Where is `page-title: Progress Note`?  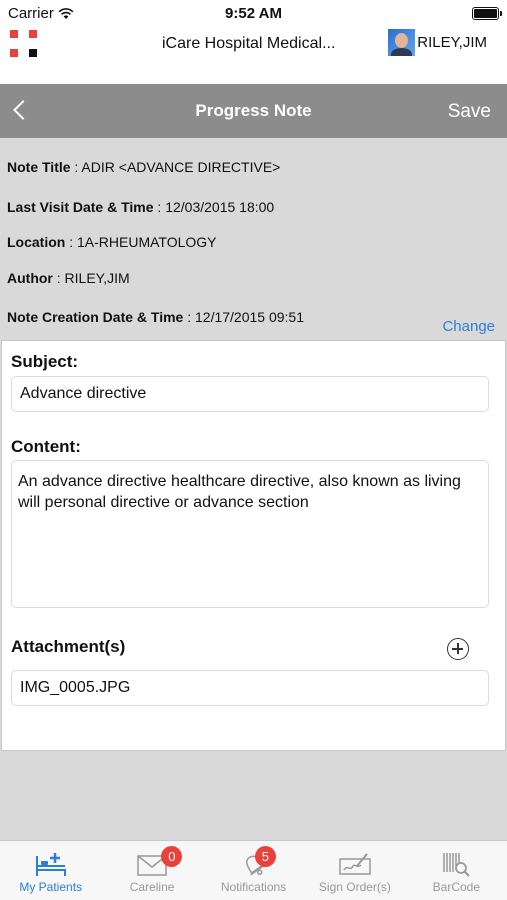 page-title: Progress Note is located at coordinates (253, 110).